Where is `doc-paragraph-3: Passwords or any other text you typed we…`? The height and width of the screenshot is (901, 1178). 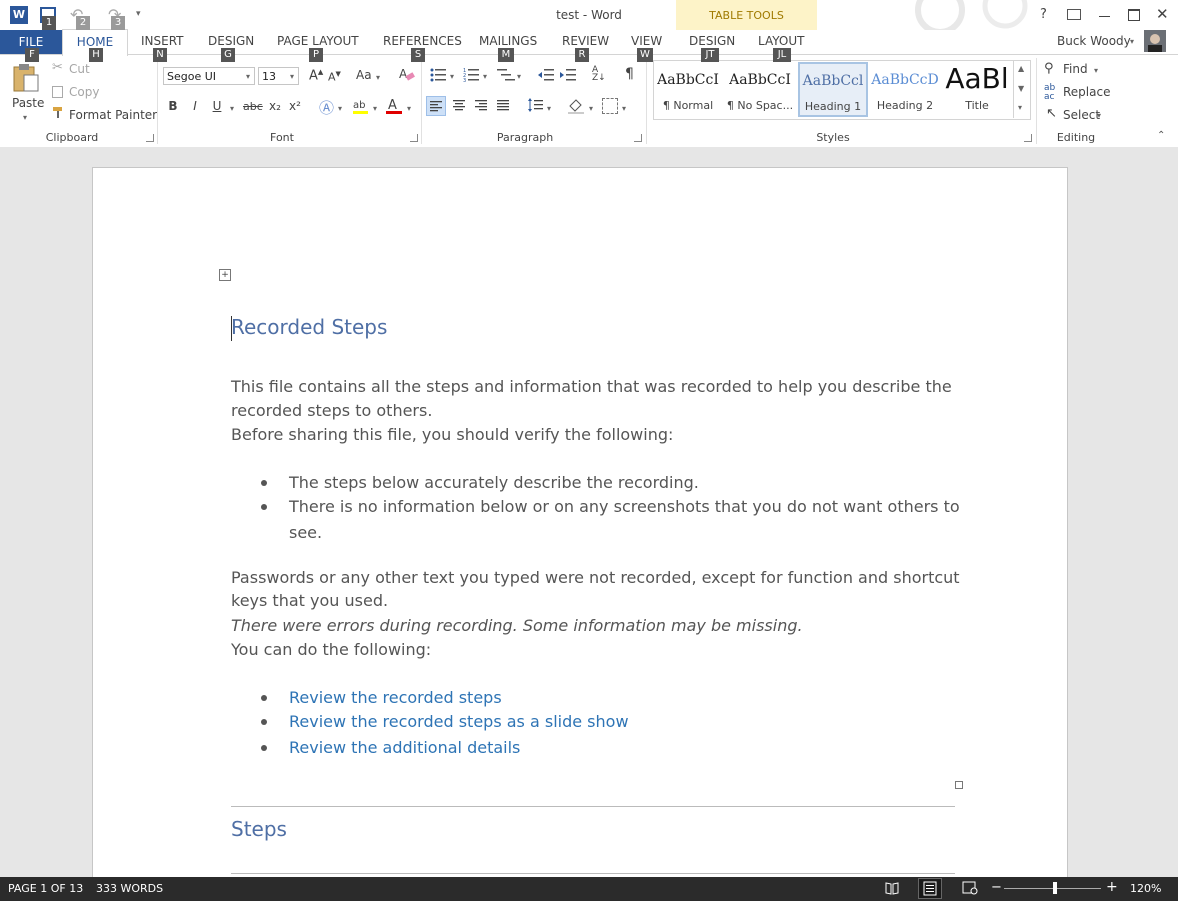 doc-paragraph-3: Passwords or any other text you typed we… is located at coordinates (595, 578).